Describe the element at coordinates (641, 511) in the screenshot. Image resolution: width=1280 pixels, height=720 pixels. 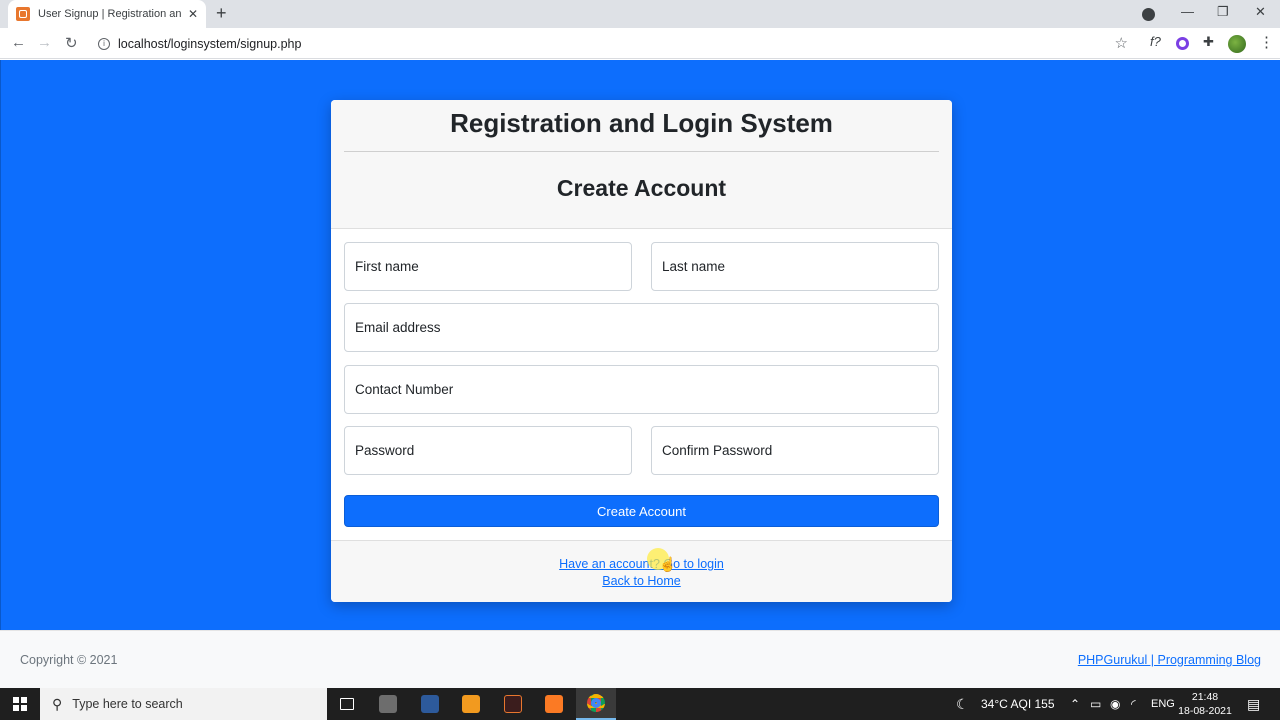
I see `create-account-button: Create Account` at that location.